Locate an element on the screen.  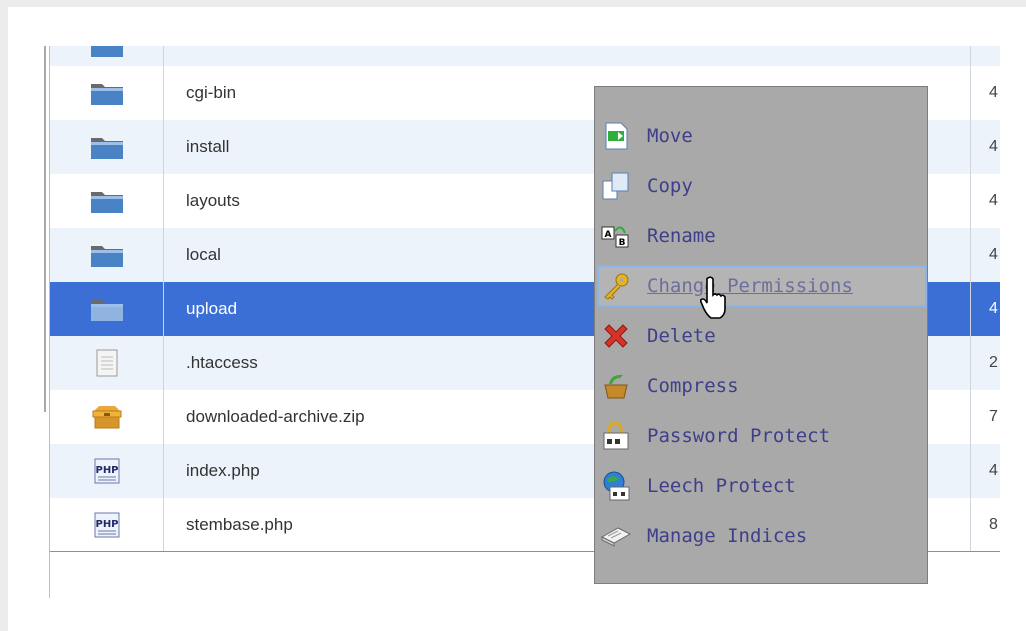
file-size: 8 is located at coordinates (985, 525).